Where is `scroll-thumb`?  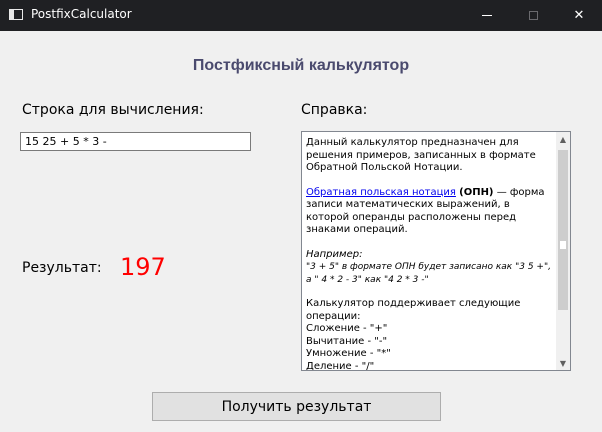
scroll-thumb is located at coordinates (563, 230).